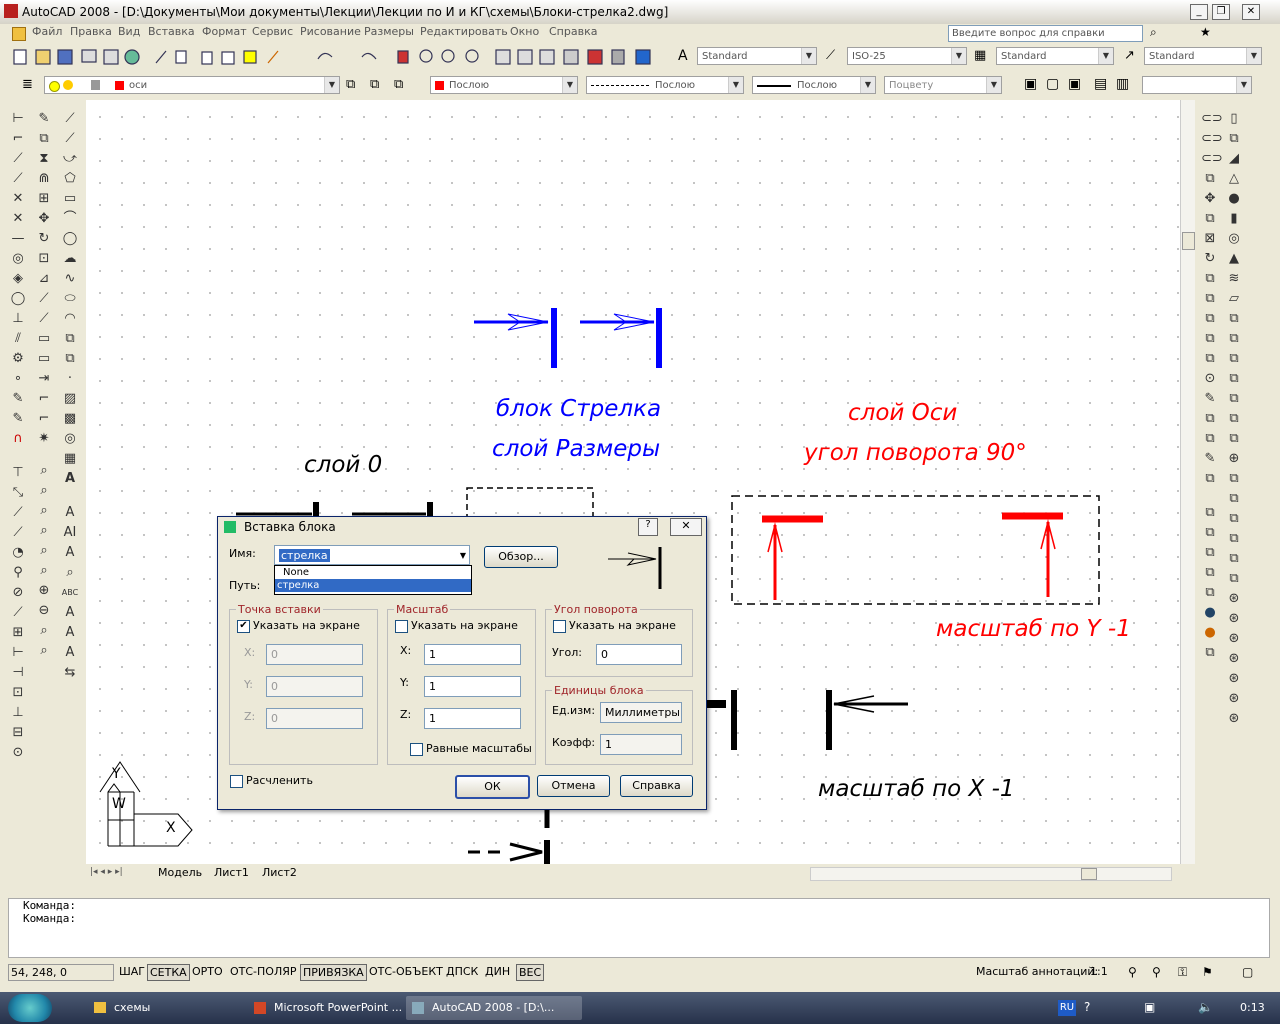  Describe the element at coordinates (44, 219) in the screenshot. I see `move-icon: ✥` at that location.